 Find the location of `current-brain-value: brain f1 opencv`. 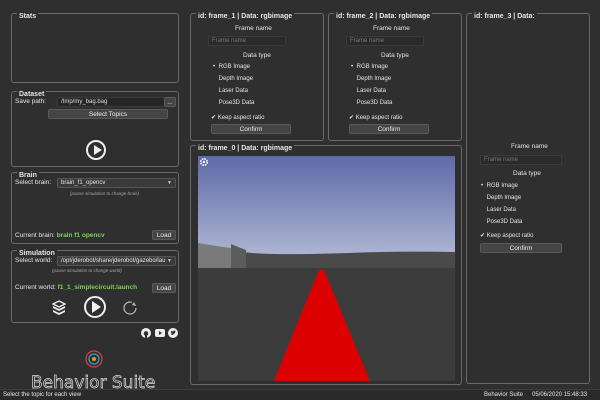

current-brain-value: brain f1 opencv is located at coordinates (80, 235).